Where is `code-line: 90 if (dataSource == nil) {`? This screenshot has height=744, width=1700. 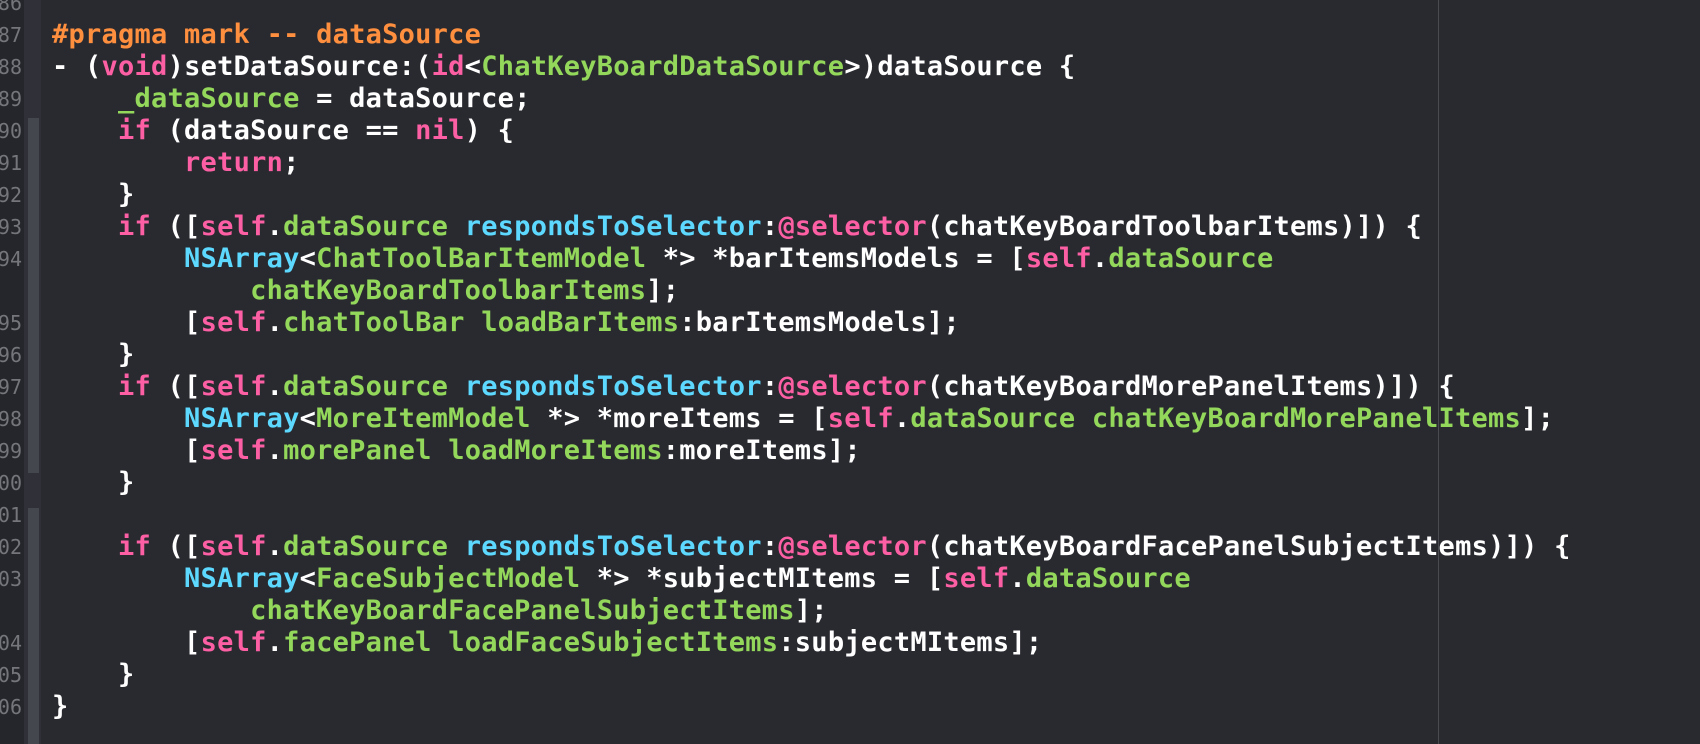
code-line: 90 if (dataSource == nil) { is located at coordinates (850, 131).